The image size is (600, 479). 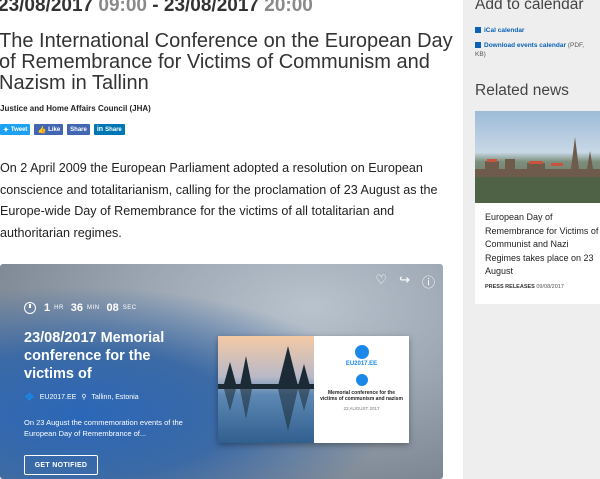 I want to click on news-image, so click(x=537, y=157).